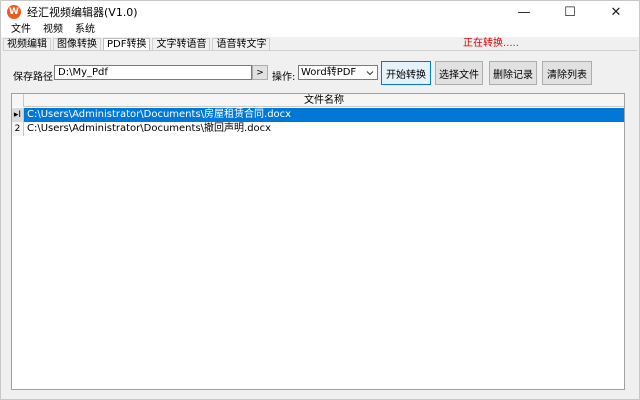 The height and width of the screenshot is (400, 640). Describe the element at coordinates (53, 30) in the screenshot. I see `menu-video: 视频` at that location.